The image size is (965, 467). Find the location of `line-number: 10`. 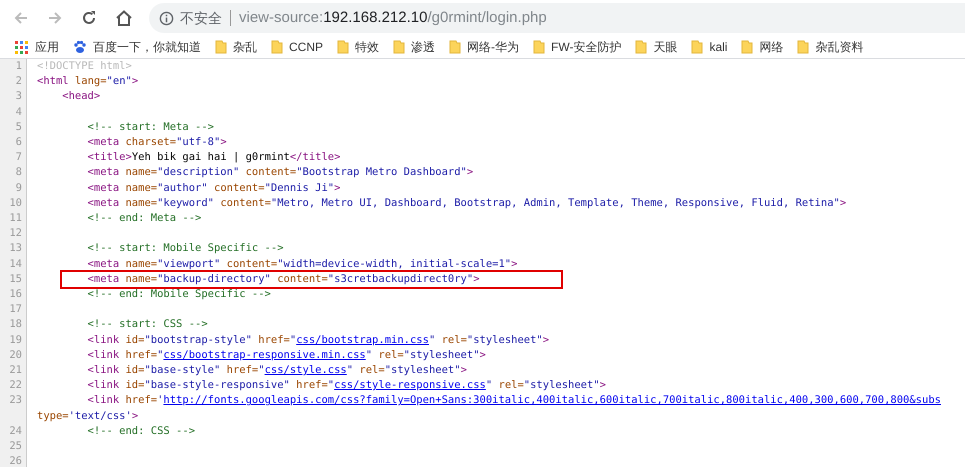

line-number: 10 is located at coordinates (15, 203).